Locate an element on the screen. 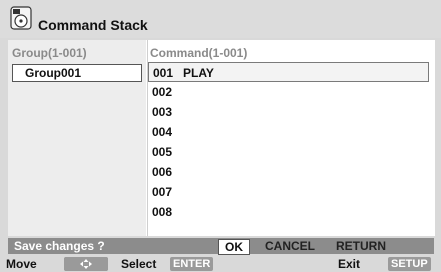 The image size is (441, 272). group-column-header: Group(1-001) is located at coordinates (49, 53).